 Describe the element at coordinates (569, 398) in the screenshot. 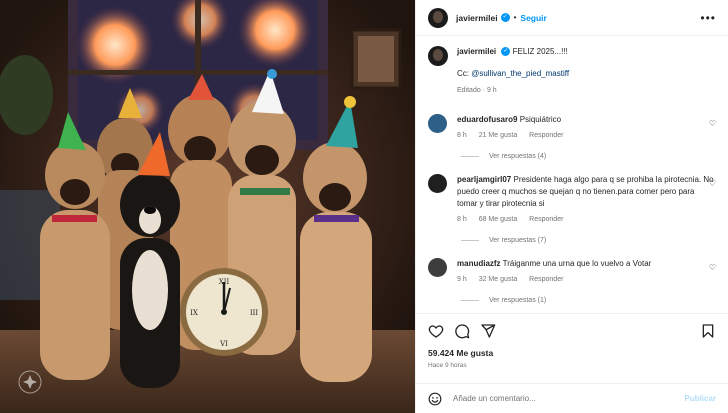

I see `comment-input` at that location.